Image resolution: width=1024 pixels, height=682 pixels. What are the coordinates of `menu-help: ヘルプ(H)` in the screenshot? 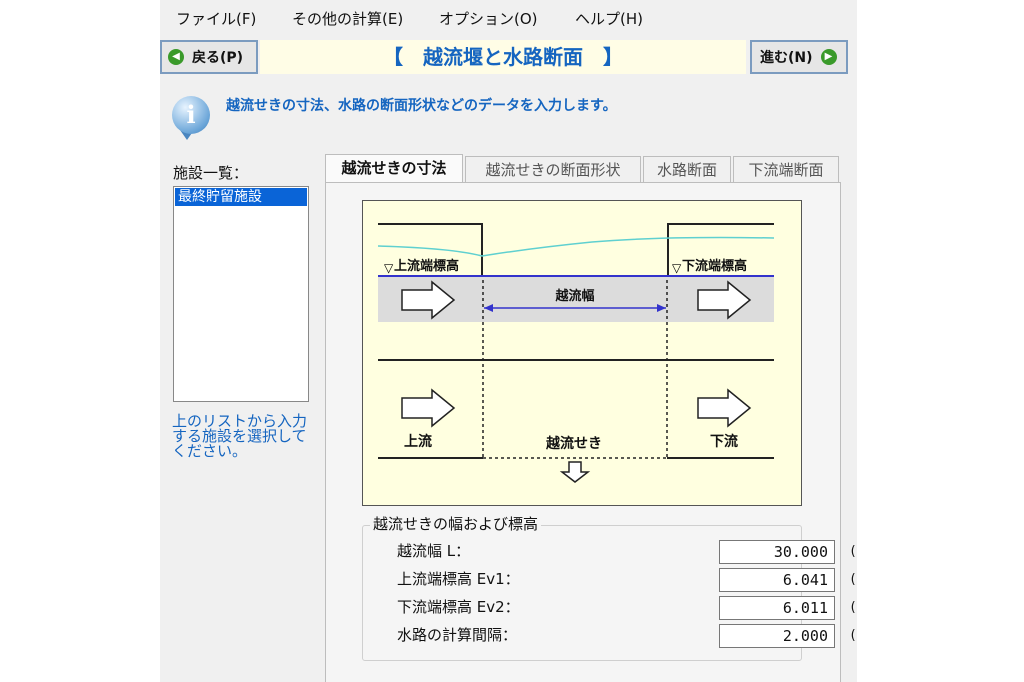 It's located at (609, 18).